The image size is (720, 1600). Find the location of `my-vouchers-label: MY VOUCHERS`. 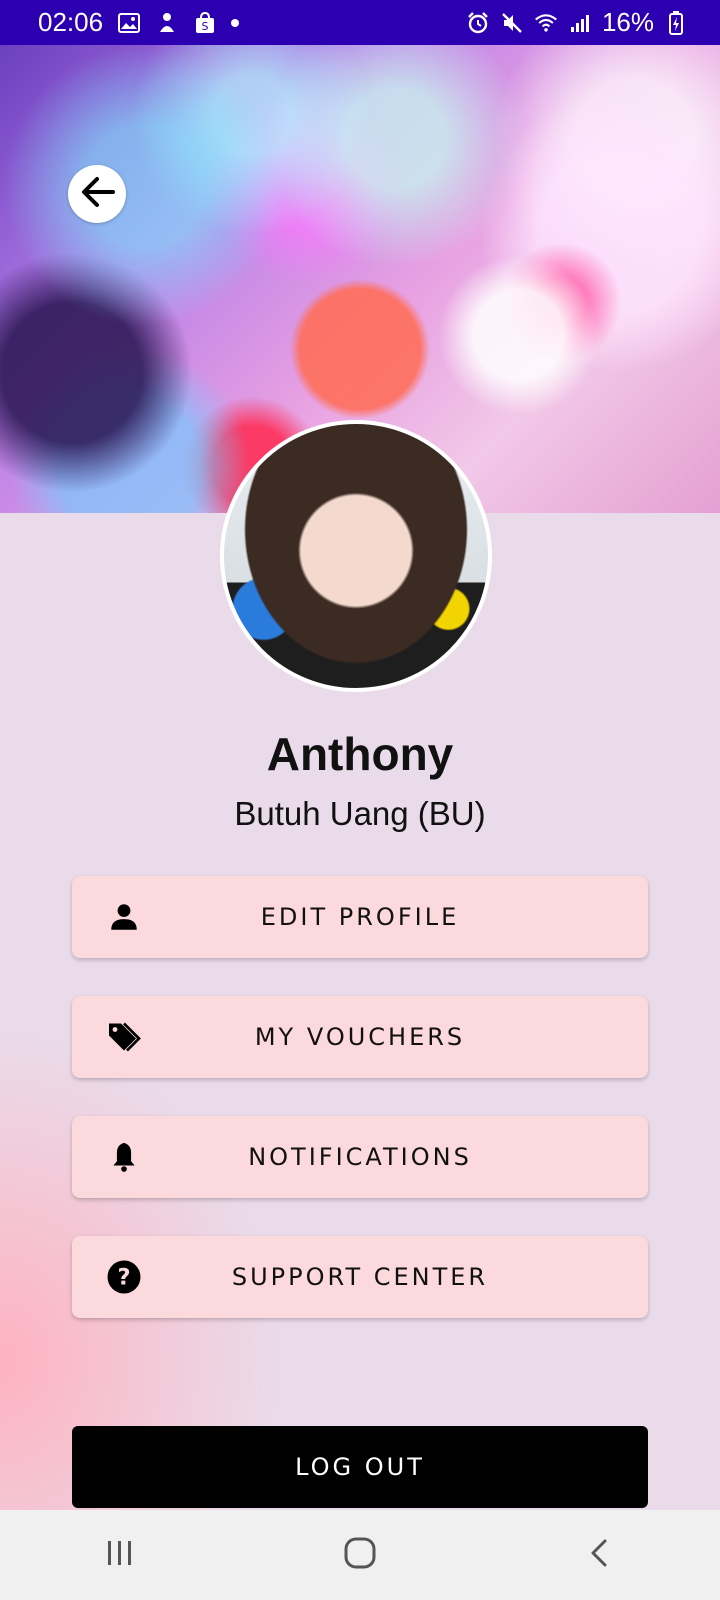

my-vouchers-label: MY VOUCHERS is located at coordinates (360, 1037).